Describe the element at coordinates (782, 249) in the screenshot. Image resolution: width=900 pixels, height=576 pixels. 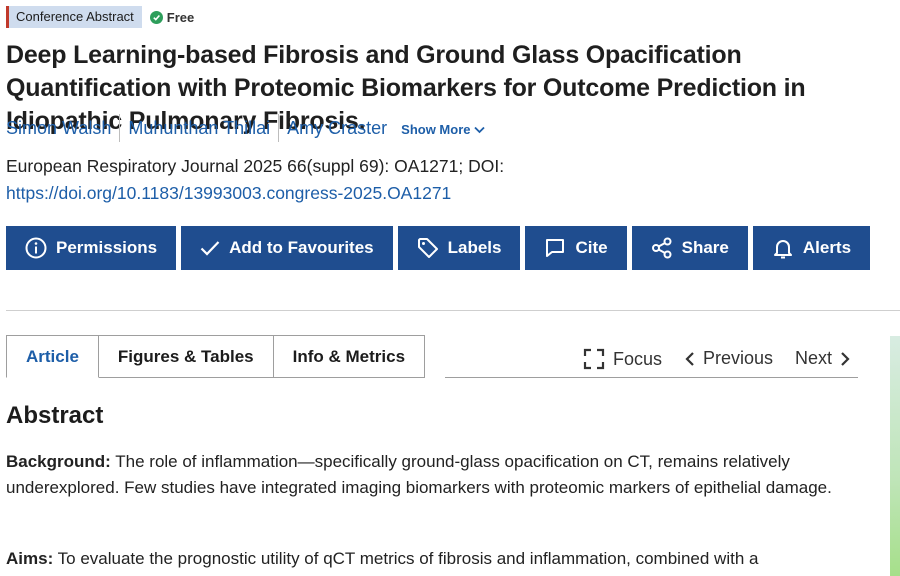
I see `bell-icon` at that location.